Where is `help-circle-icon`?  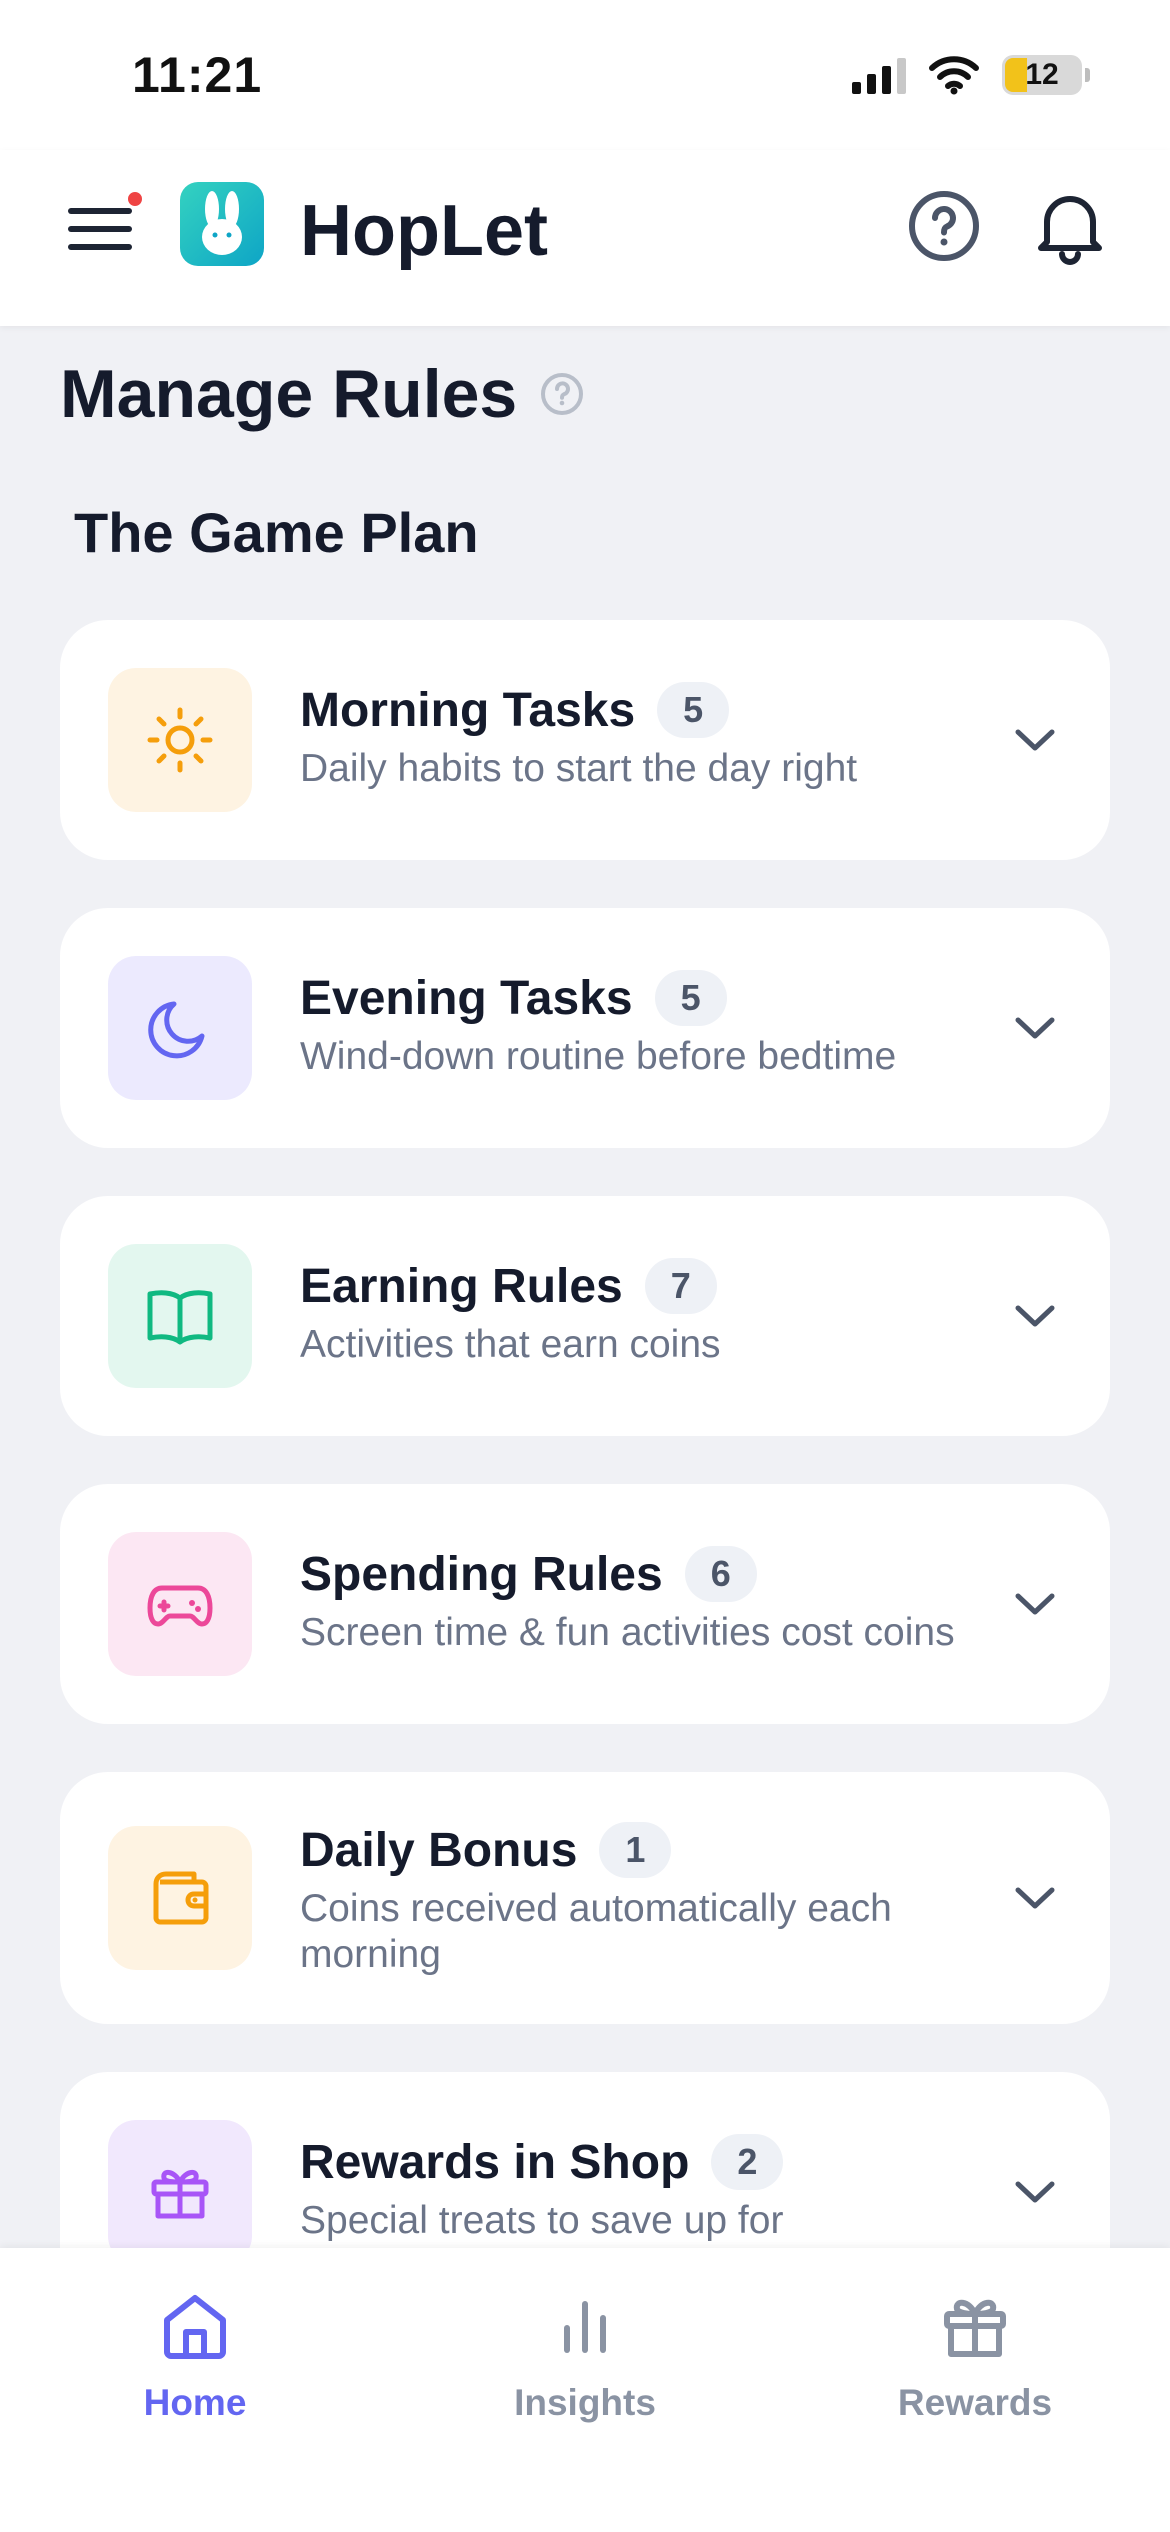
help-circle-icon is located at coordinates (944, 226).